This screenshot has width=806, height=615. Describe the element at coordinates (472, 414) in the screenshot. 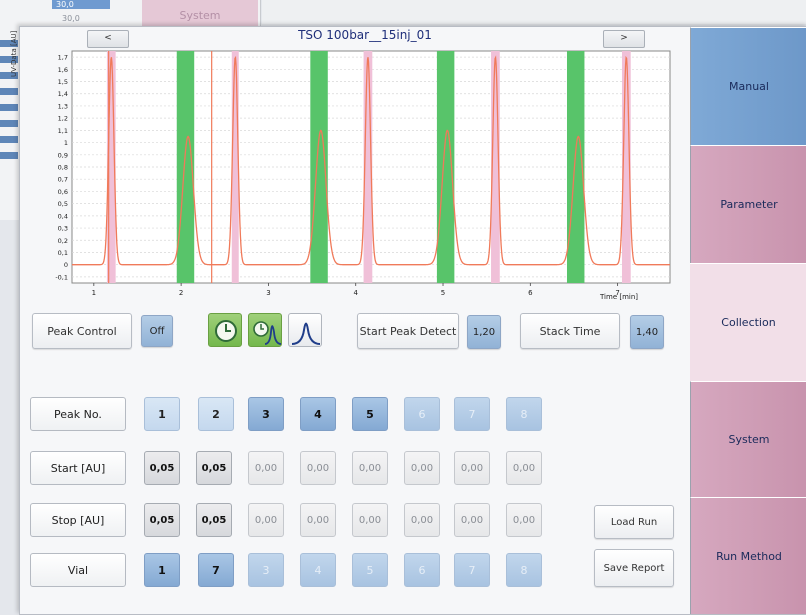

I see `peak-number-cell: 7` at that location.